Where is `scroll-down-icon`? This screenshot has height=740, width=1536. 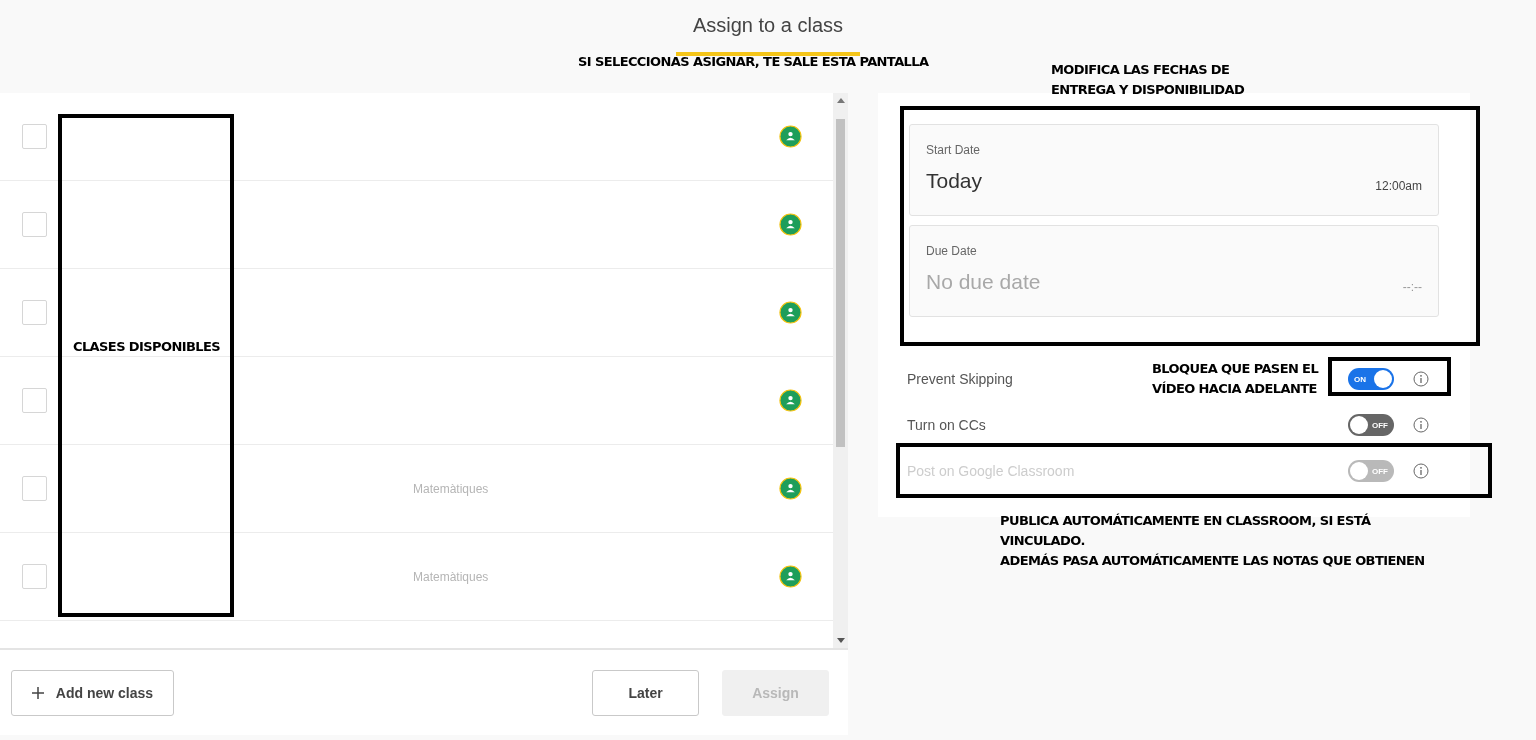
scroll-down-icon is located at coordinates (840, 641).